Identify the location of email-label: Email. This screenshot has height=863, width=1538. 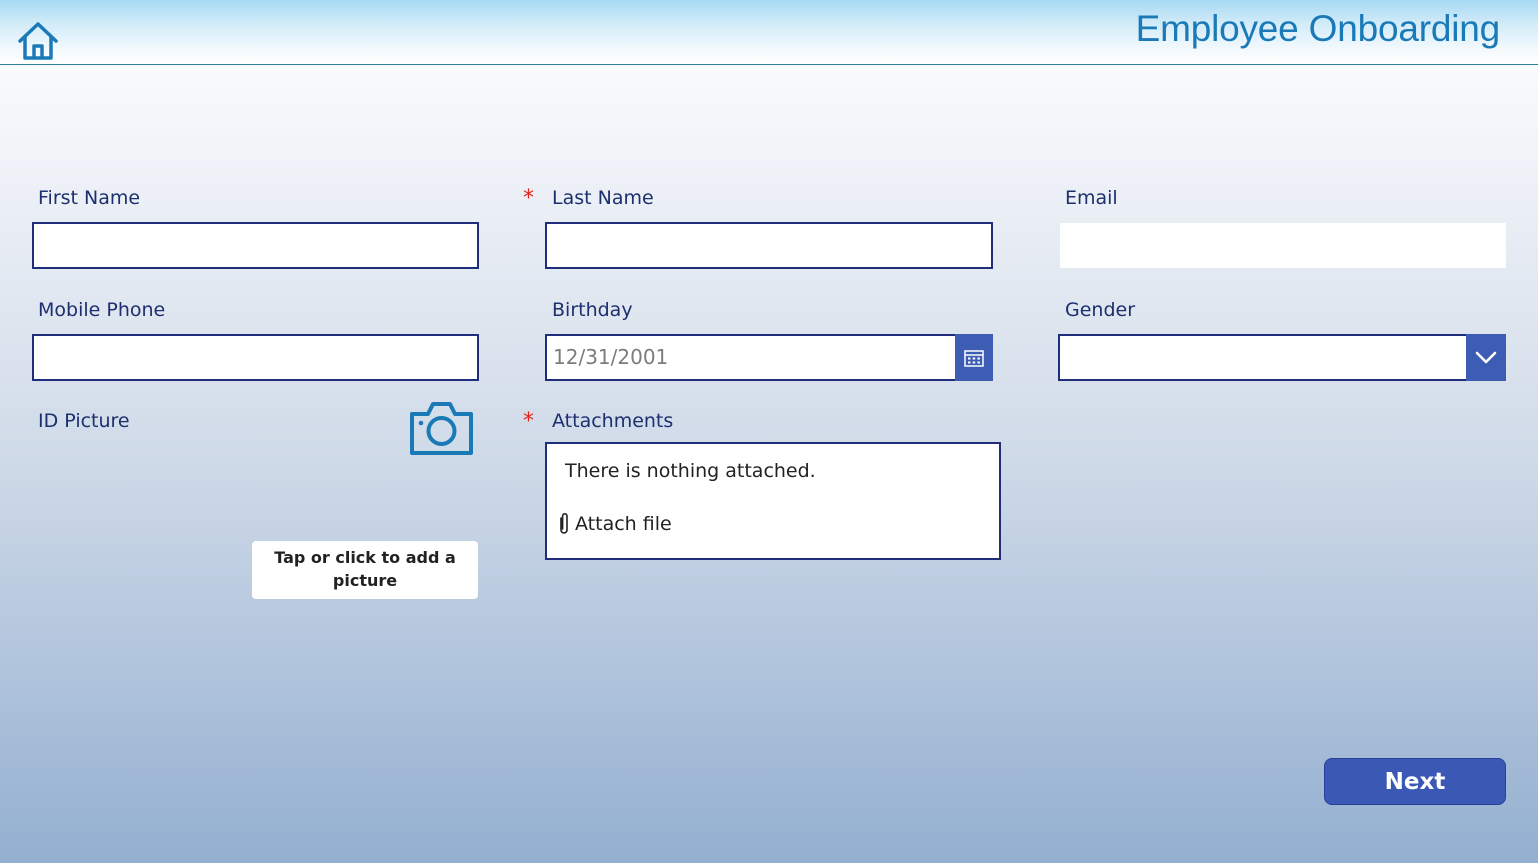
(1091, 198).